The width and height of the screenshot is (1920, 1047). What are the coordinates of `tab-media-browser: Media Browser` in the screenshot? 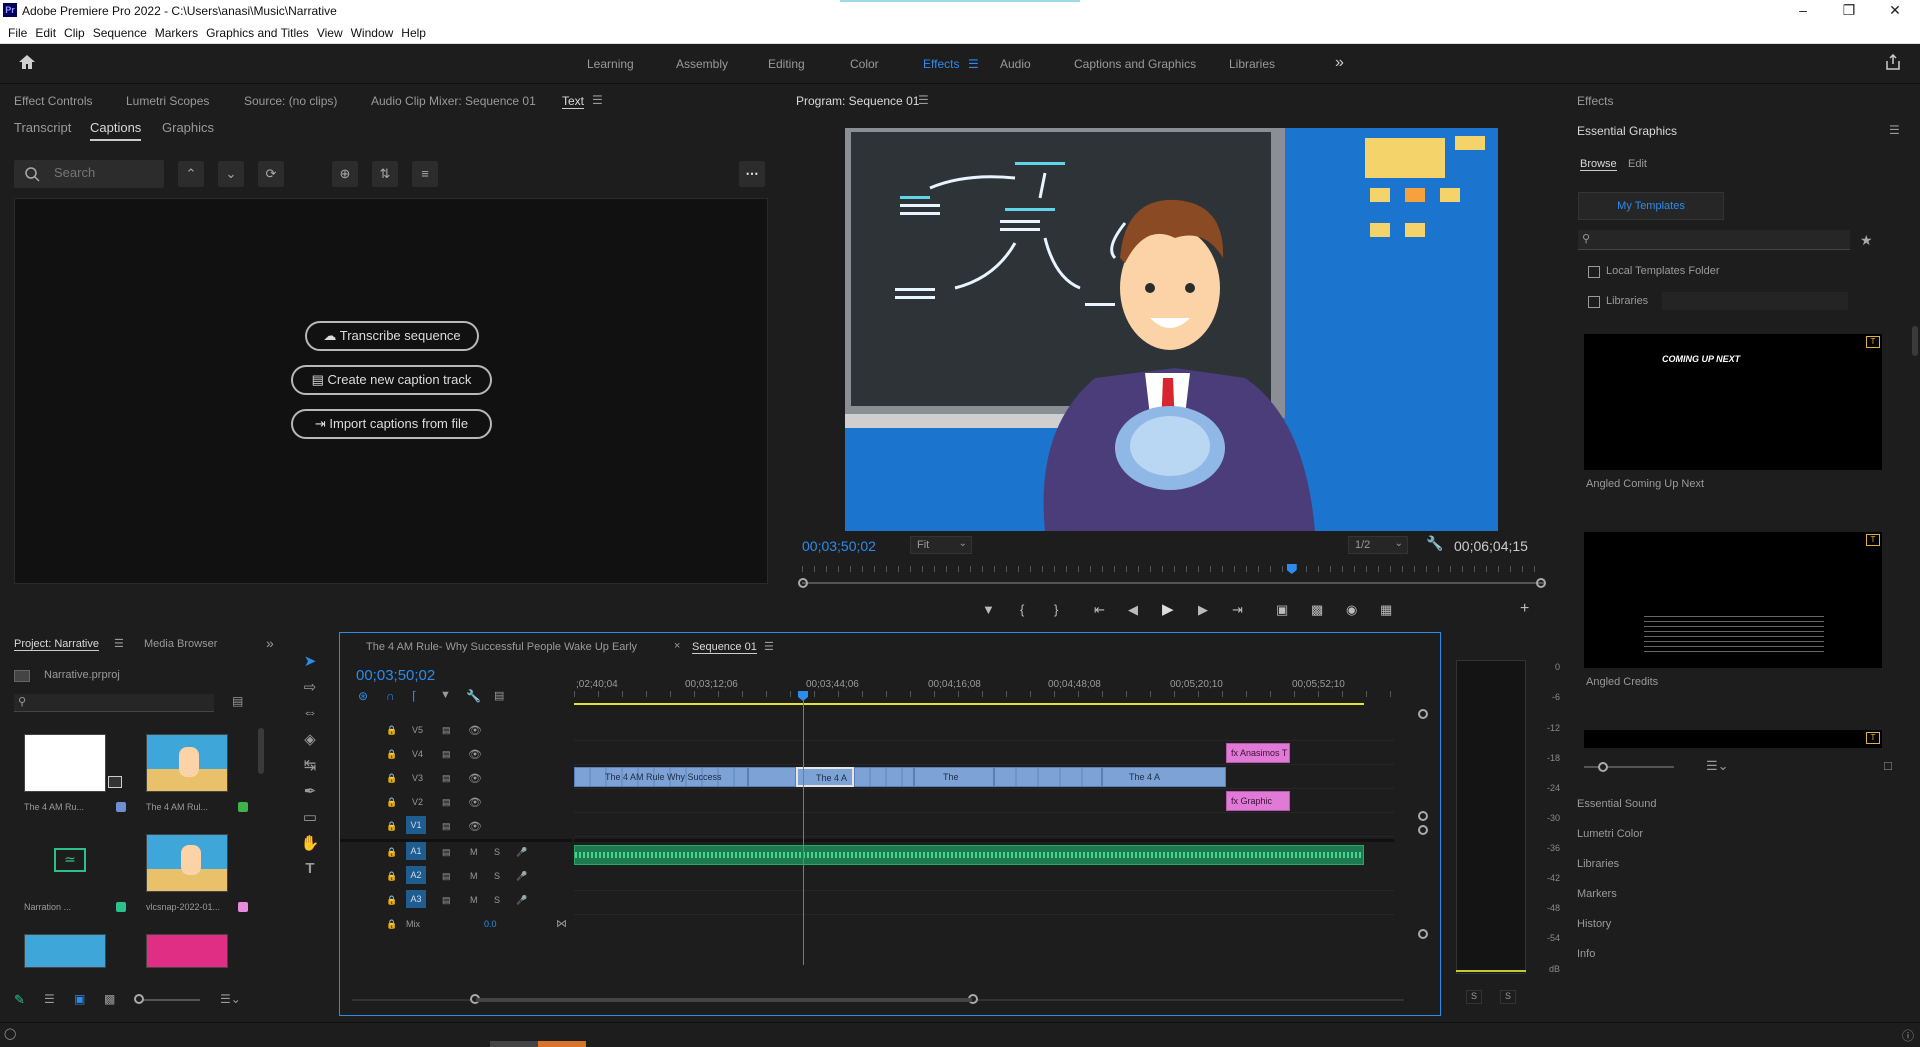 It's located at (180, 644).